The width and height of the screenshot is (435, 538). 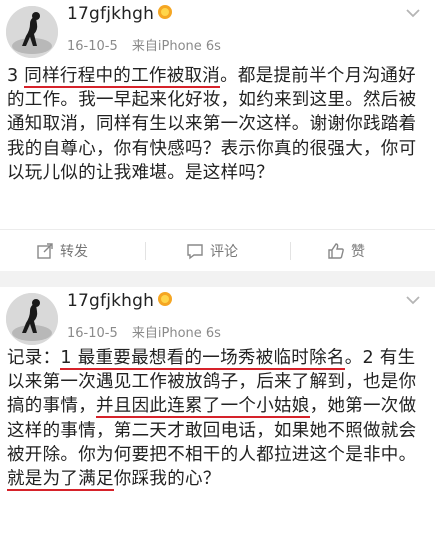 I want to click on like-label: 赞, so click(x=358, y=252).